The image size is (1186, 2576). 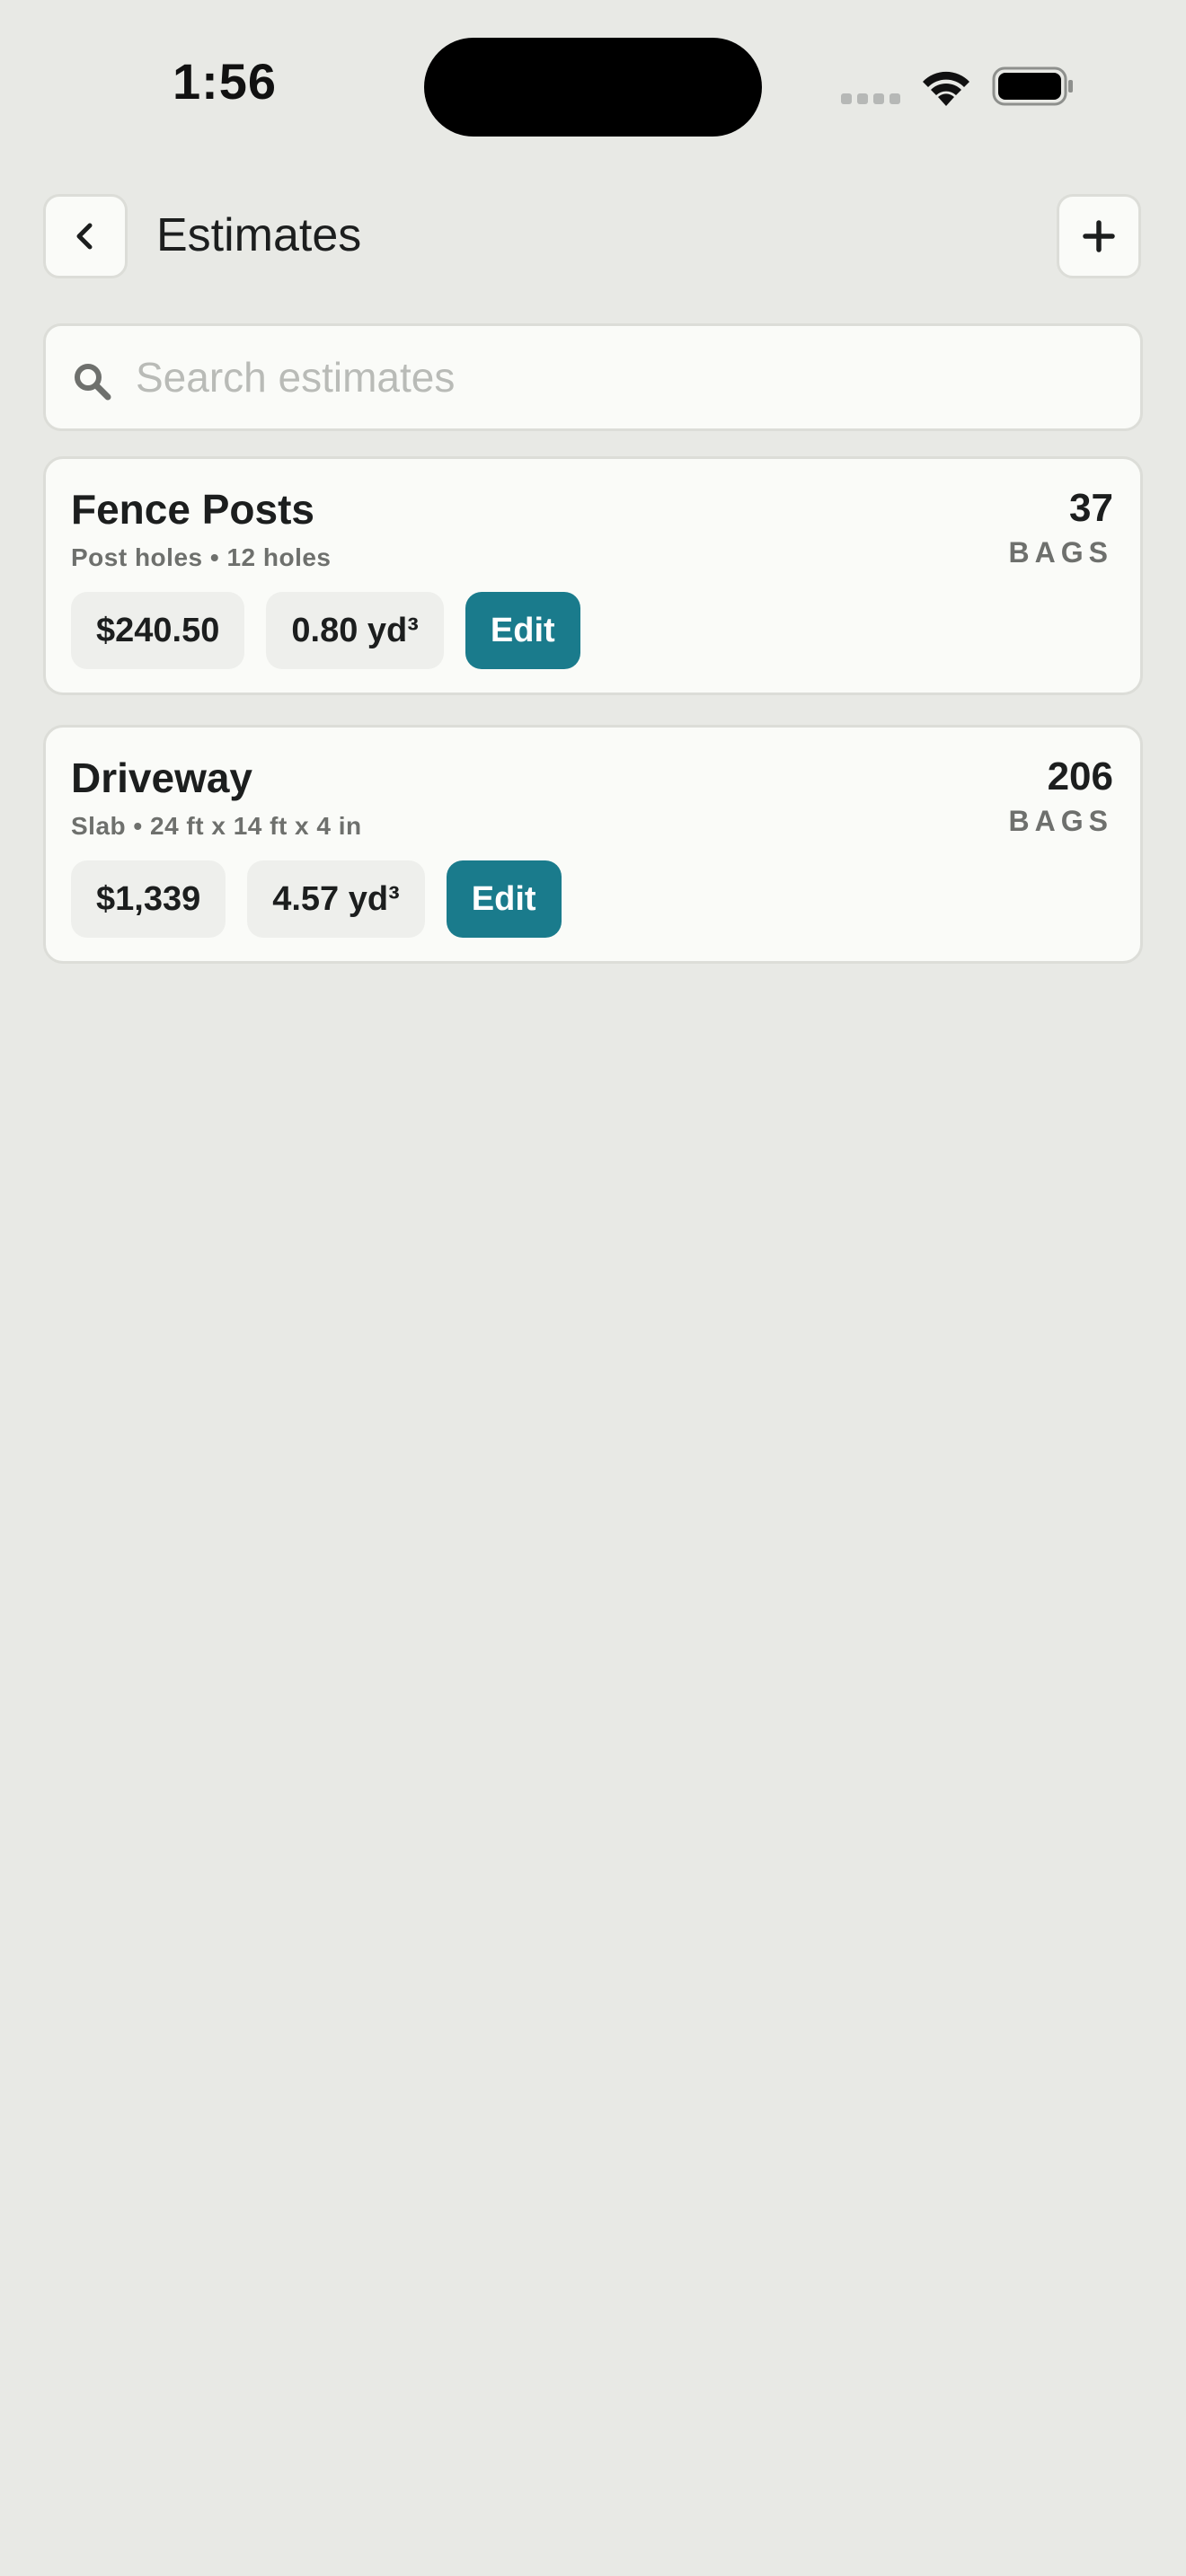 I want to click on estimate-subtitle: Slab • 24 ft x 14 ft x 4 in, so click(x=216, y=826).